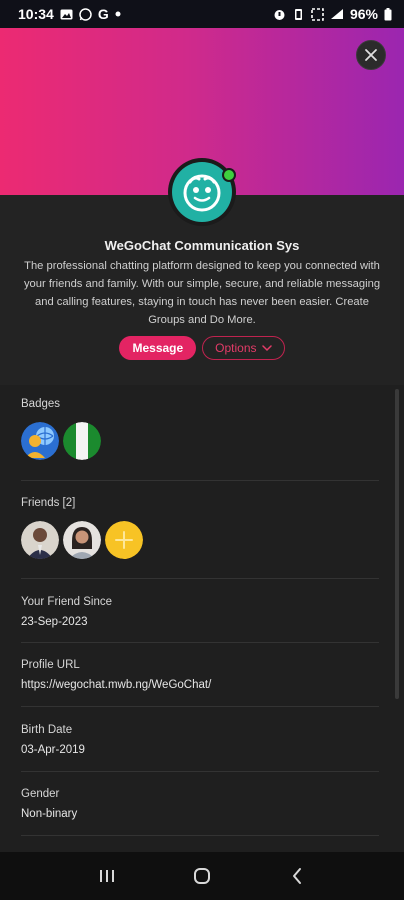 This screenshot has width=404, height=900. I want to click on profile-name: WeGoChat Communication Sys, so click(202, 245).